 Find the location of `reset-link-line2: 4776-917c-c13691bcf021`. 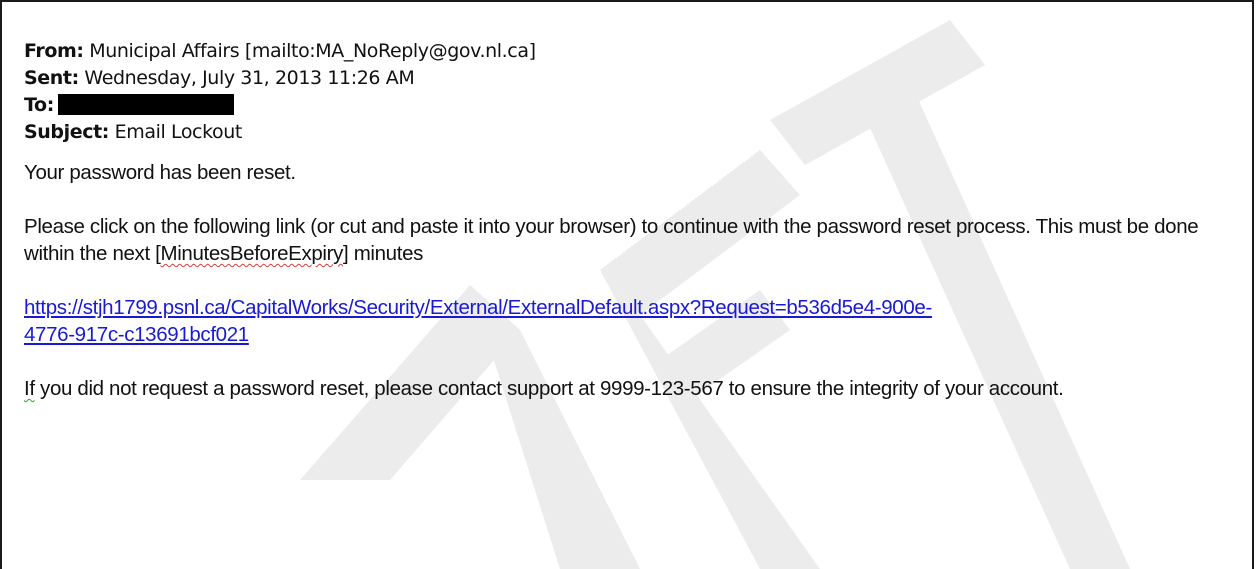

reset-link-line2: 4776-917c-c13691bcf021 is located at coordinates (136, 334).